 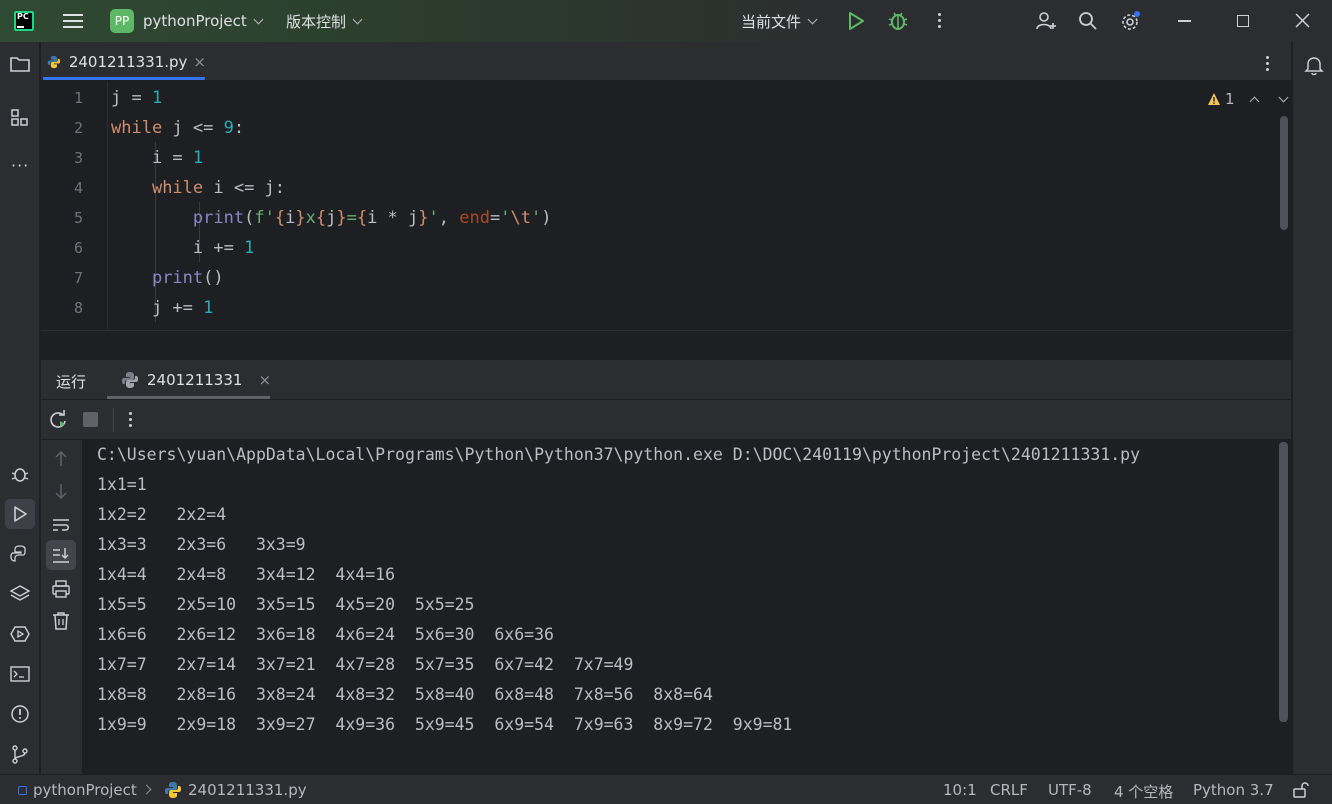 What do you see at coordinates (1184, 21) in the screenshot?
I see `minimize-icon` at bounding box center [1184, 21].